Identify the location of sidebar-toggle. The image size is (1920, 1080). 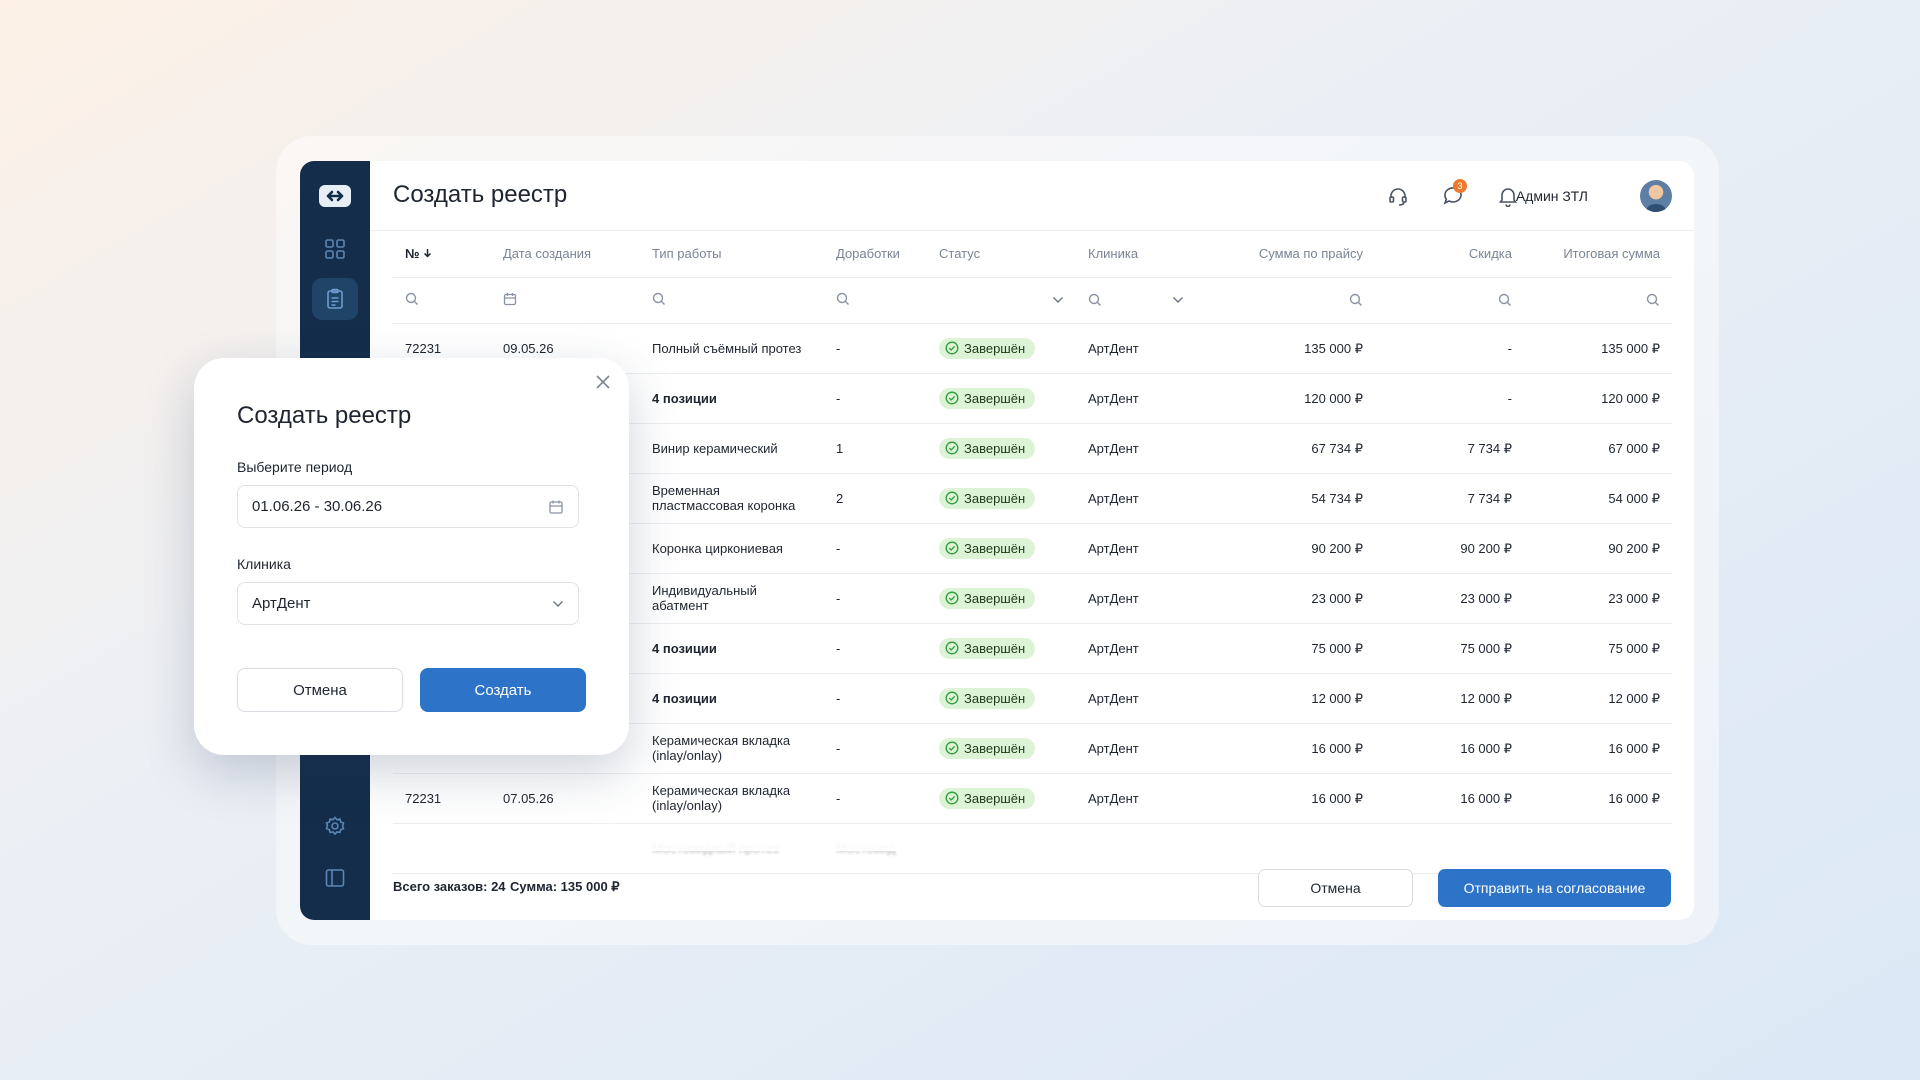
(335, 878).